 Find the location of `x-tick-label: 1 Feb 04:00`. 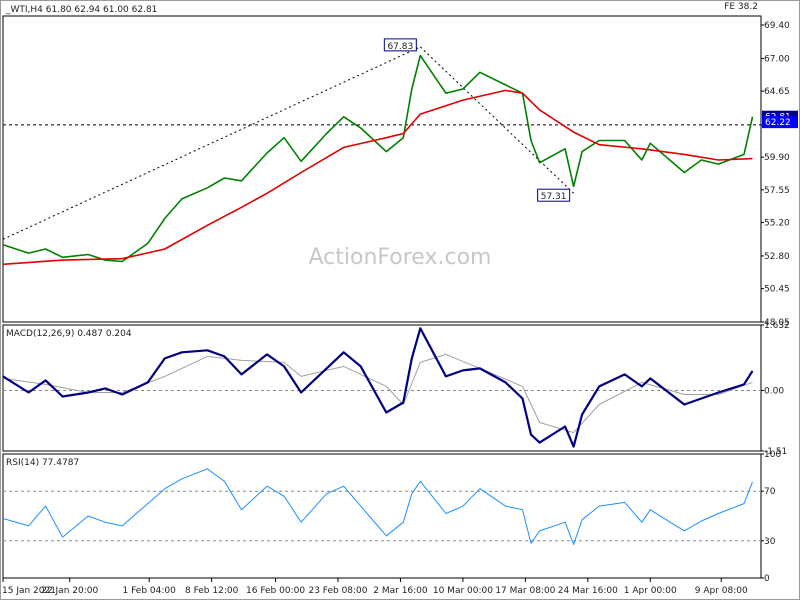

x-tick-label: 1 Feb 04:00 is located at coordinates (150, 591).